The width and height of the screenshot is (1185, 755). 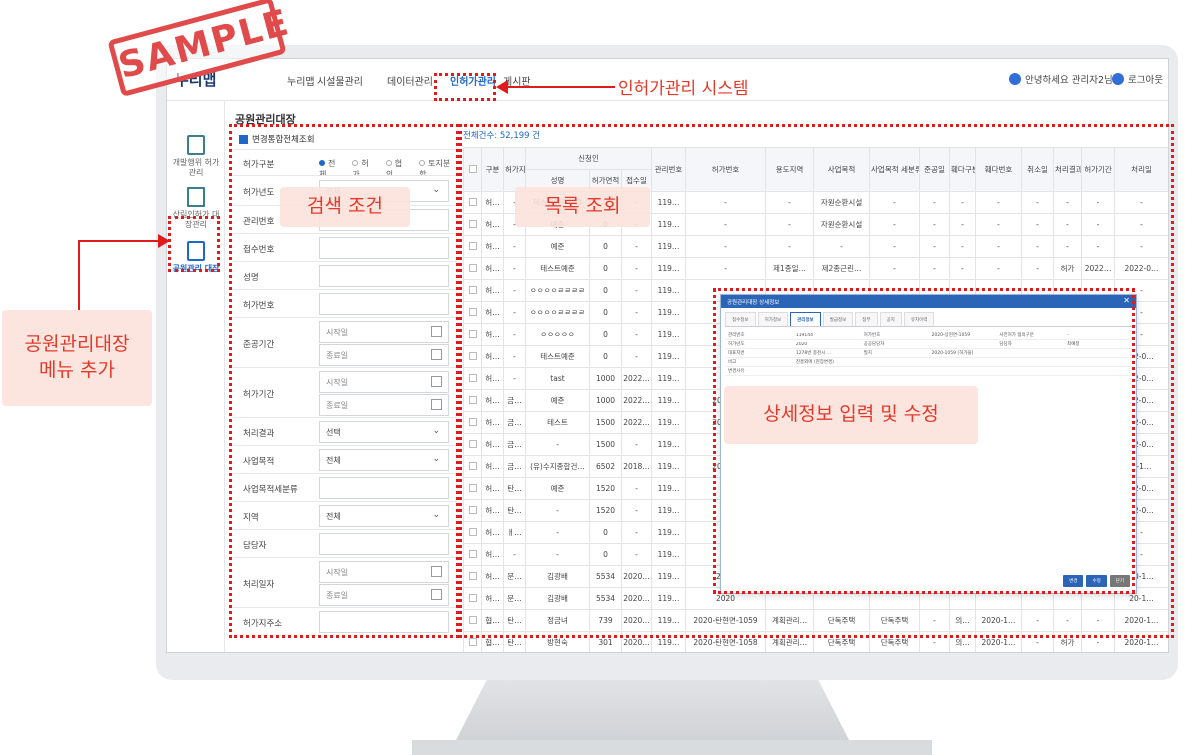 What do you see at coordinates (196, 156) in the screenshot?
I see `sidenav-item-dev-permit: 개발행위 허가관리` at bounding box center [196, 156].